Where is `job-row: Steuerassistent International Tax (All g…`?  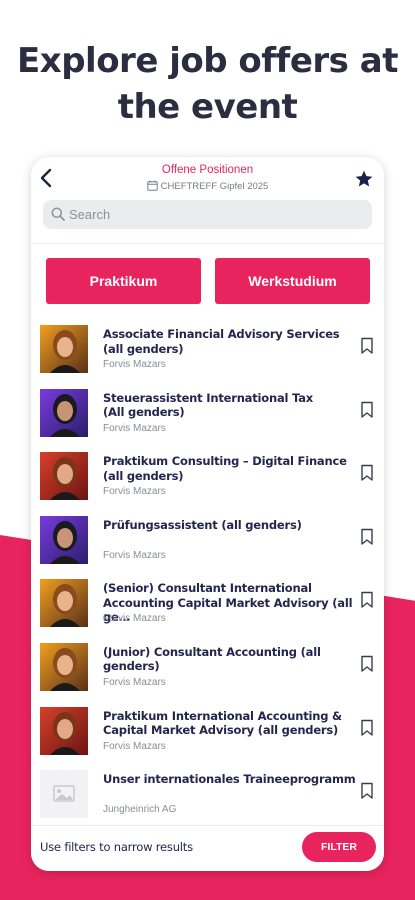
job-row: Steuerassistent International Tax (All g… is located at coordinates (207, 415).